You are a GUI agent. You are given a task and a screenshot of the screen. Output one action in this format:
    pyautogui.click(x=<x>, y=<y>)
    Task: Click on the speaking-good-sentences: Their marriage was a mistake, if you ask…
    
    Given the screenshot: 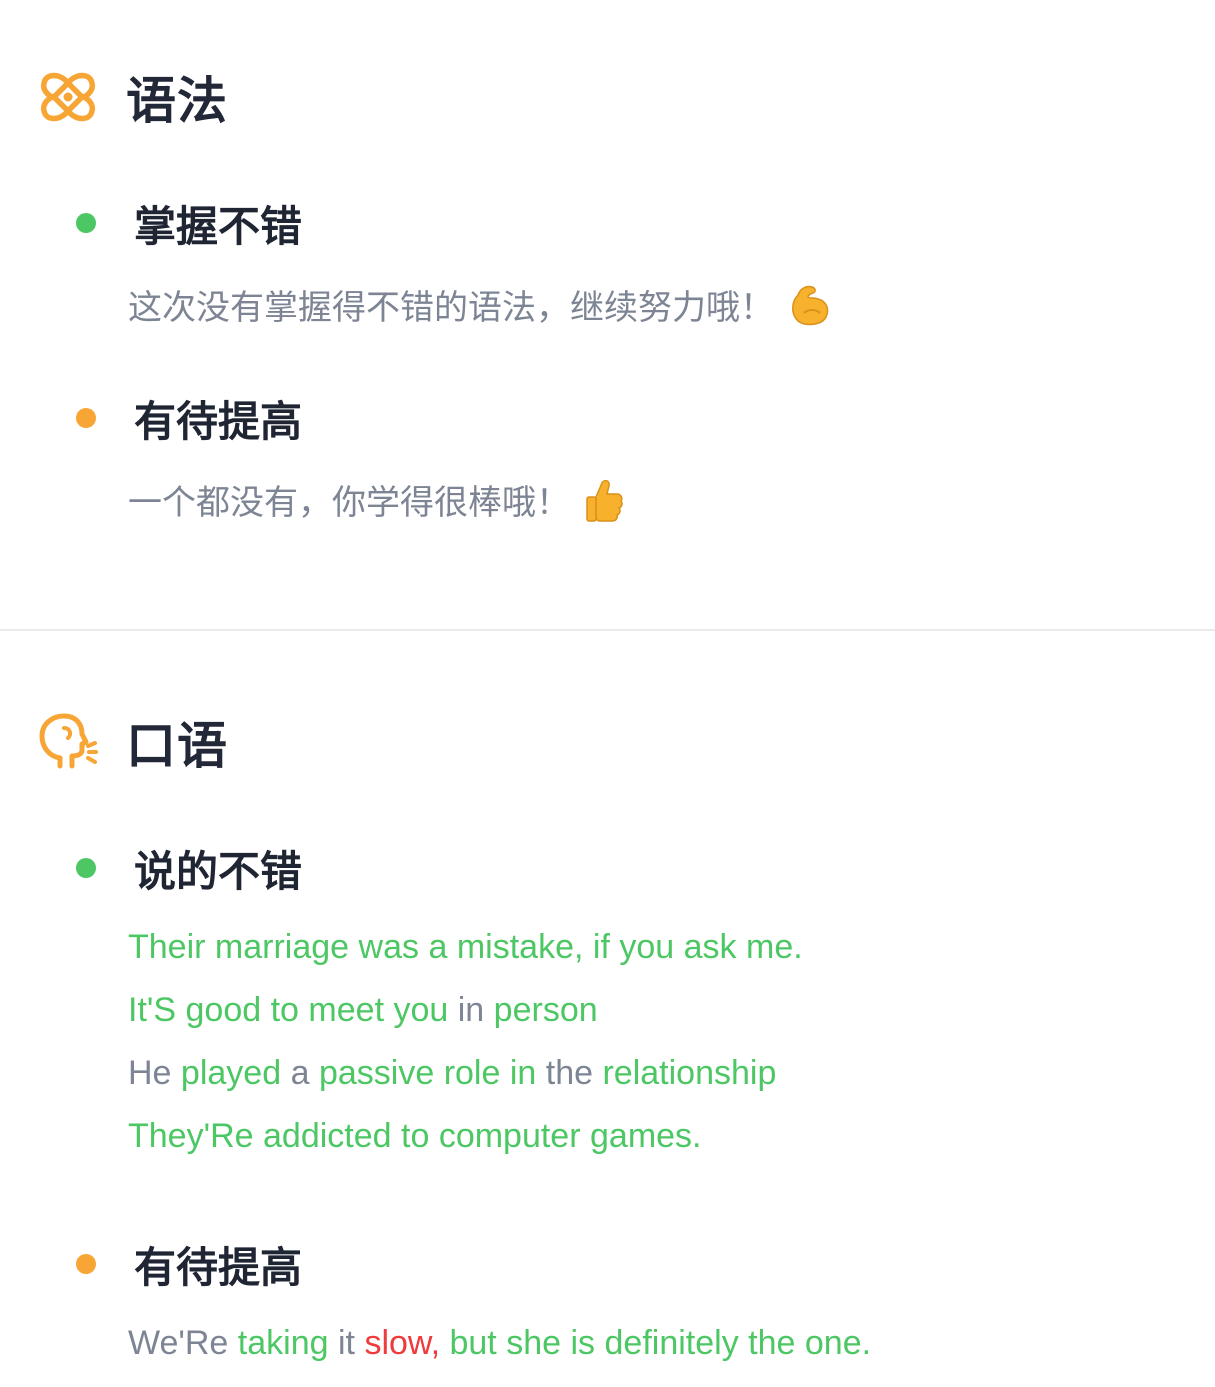 What is the action you would take?
    pyautogui.click(x=465, y=1042)
    